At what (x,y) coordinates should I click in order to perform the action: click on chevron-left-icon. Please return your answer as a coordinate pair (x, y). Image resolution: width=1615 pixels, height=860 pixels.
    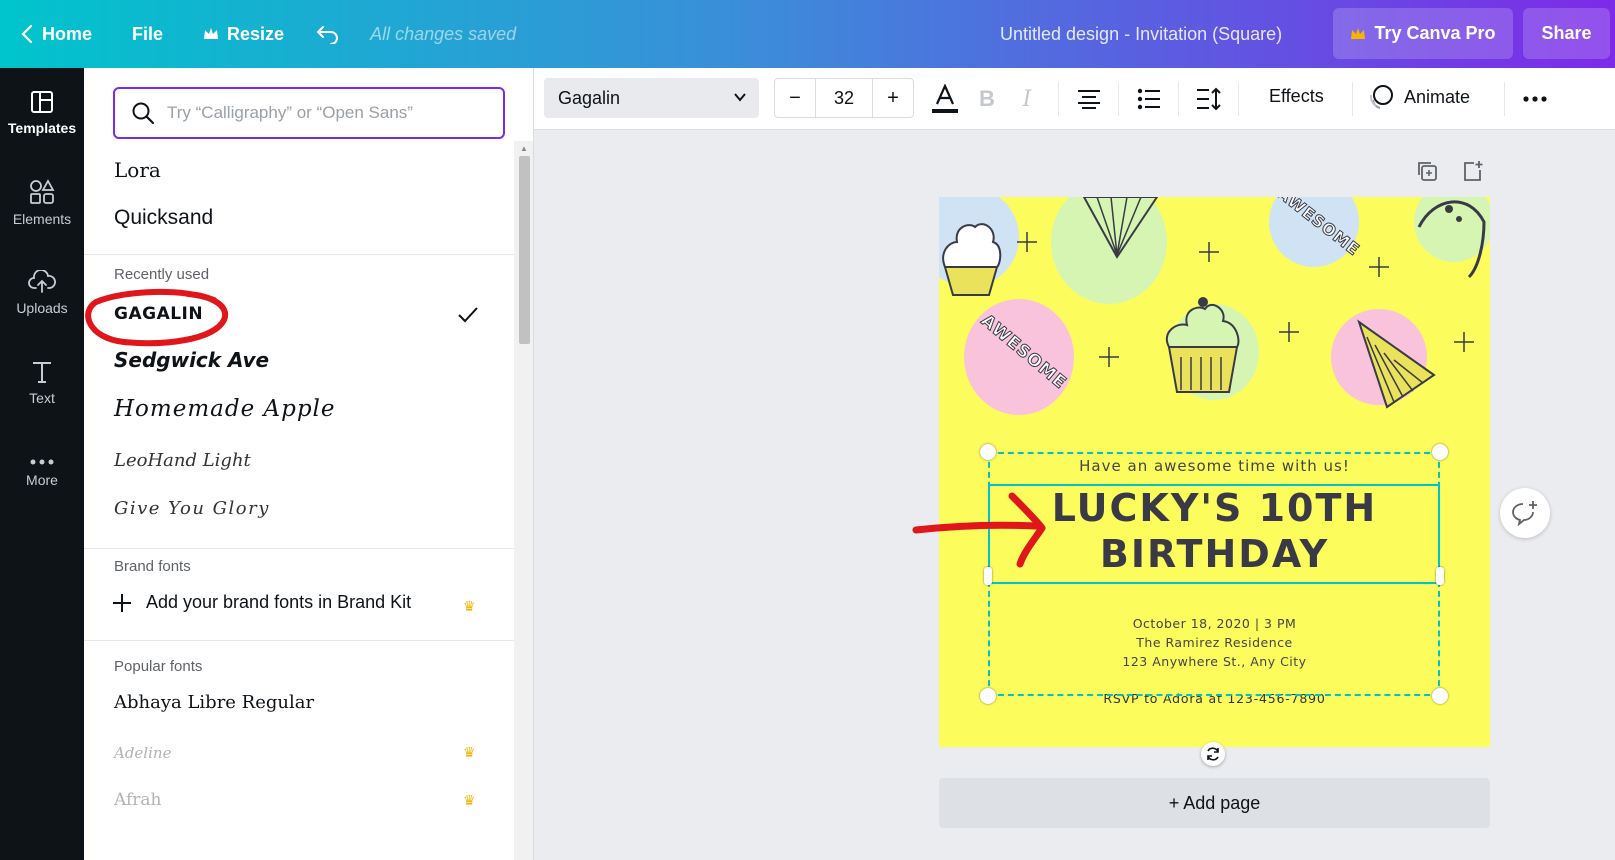
    Looking at the image, I should click on (27, 34).